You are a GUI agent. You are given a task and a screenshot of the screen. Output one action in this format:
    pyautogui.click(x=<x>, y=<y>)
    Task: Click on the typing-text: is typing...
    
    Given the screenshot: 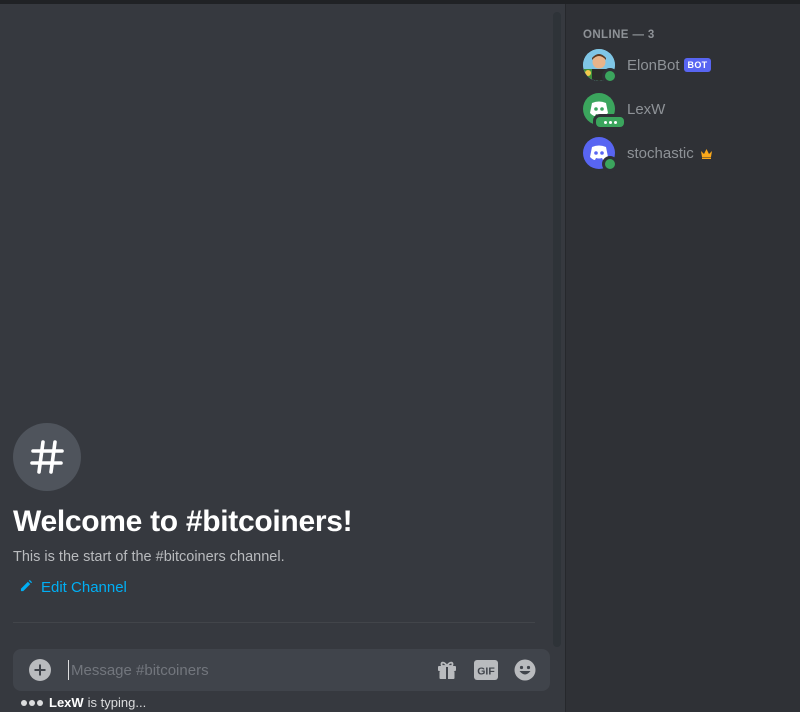 What is the action you would take?
    pyautogui.click(x=117, y=702)
    